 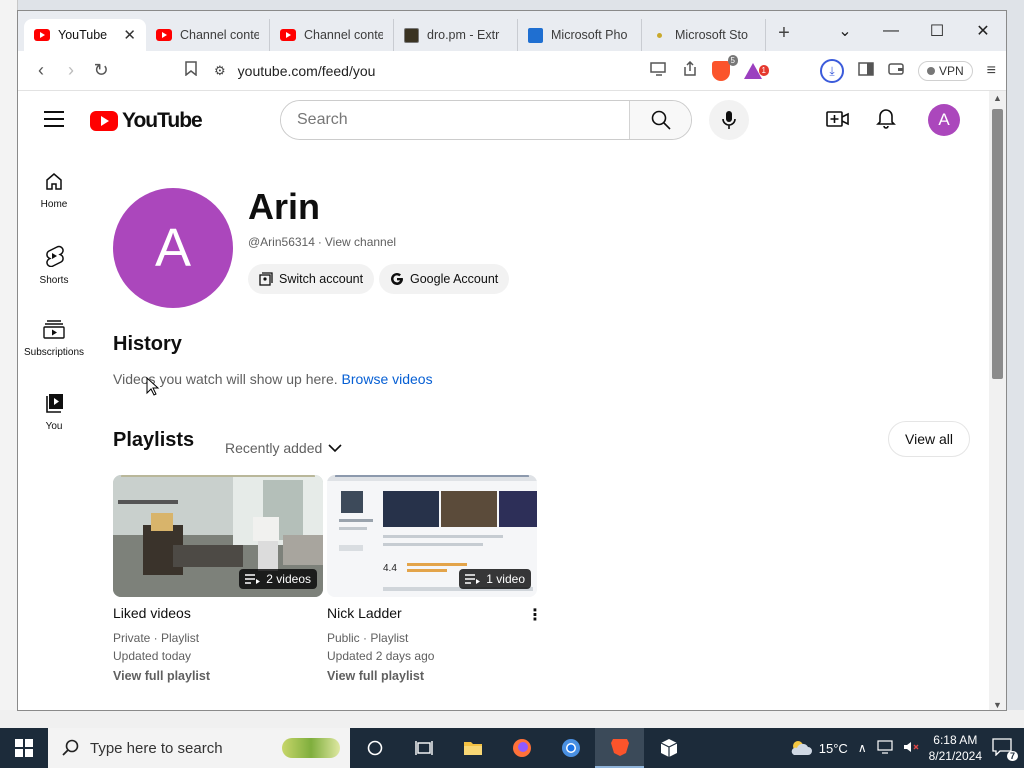 I want to click on search-input, so click(x=455, y=120).